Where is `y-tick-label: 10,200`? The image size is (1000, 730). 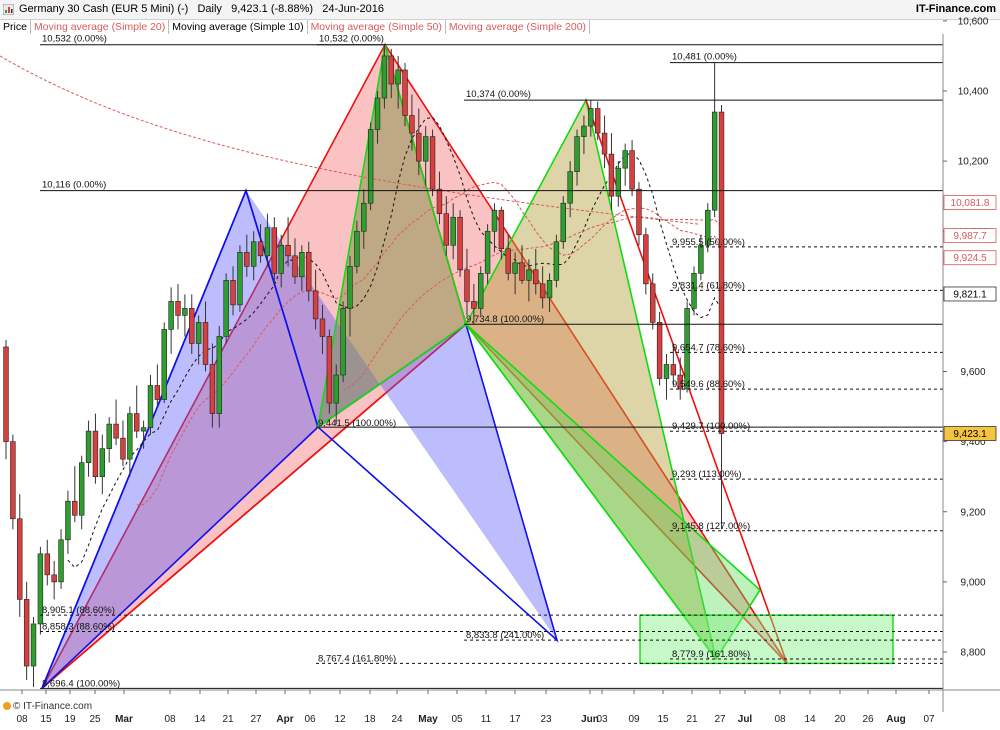 y-tick-label: 10,200 is located at coordinates (973, 162).